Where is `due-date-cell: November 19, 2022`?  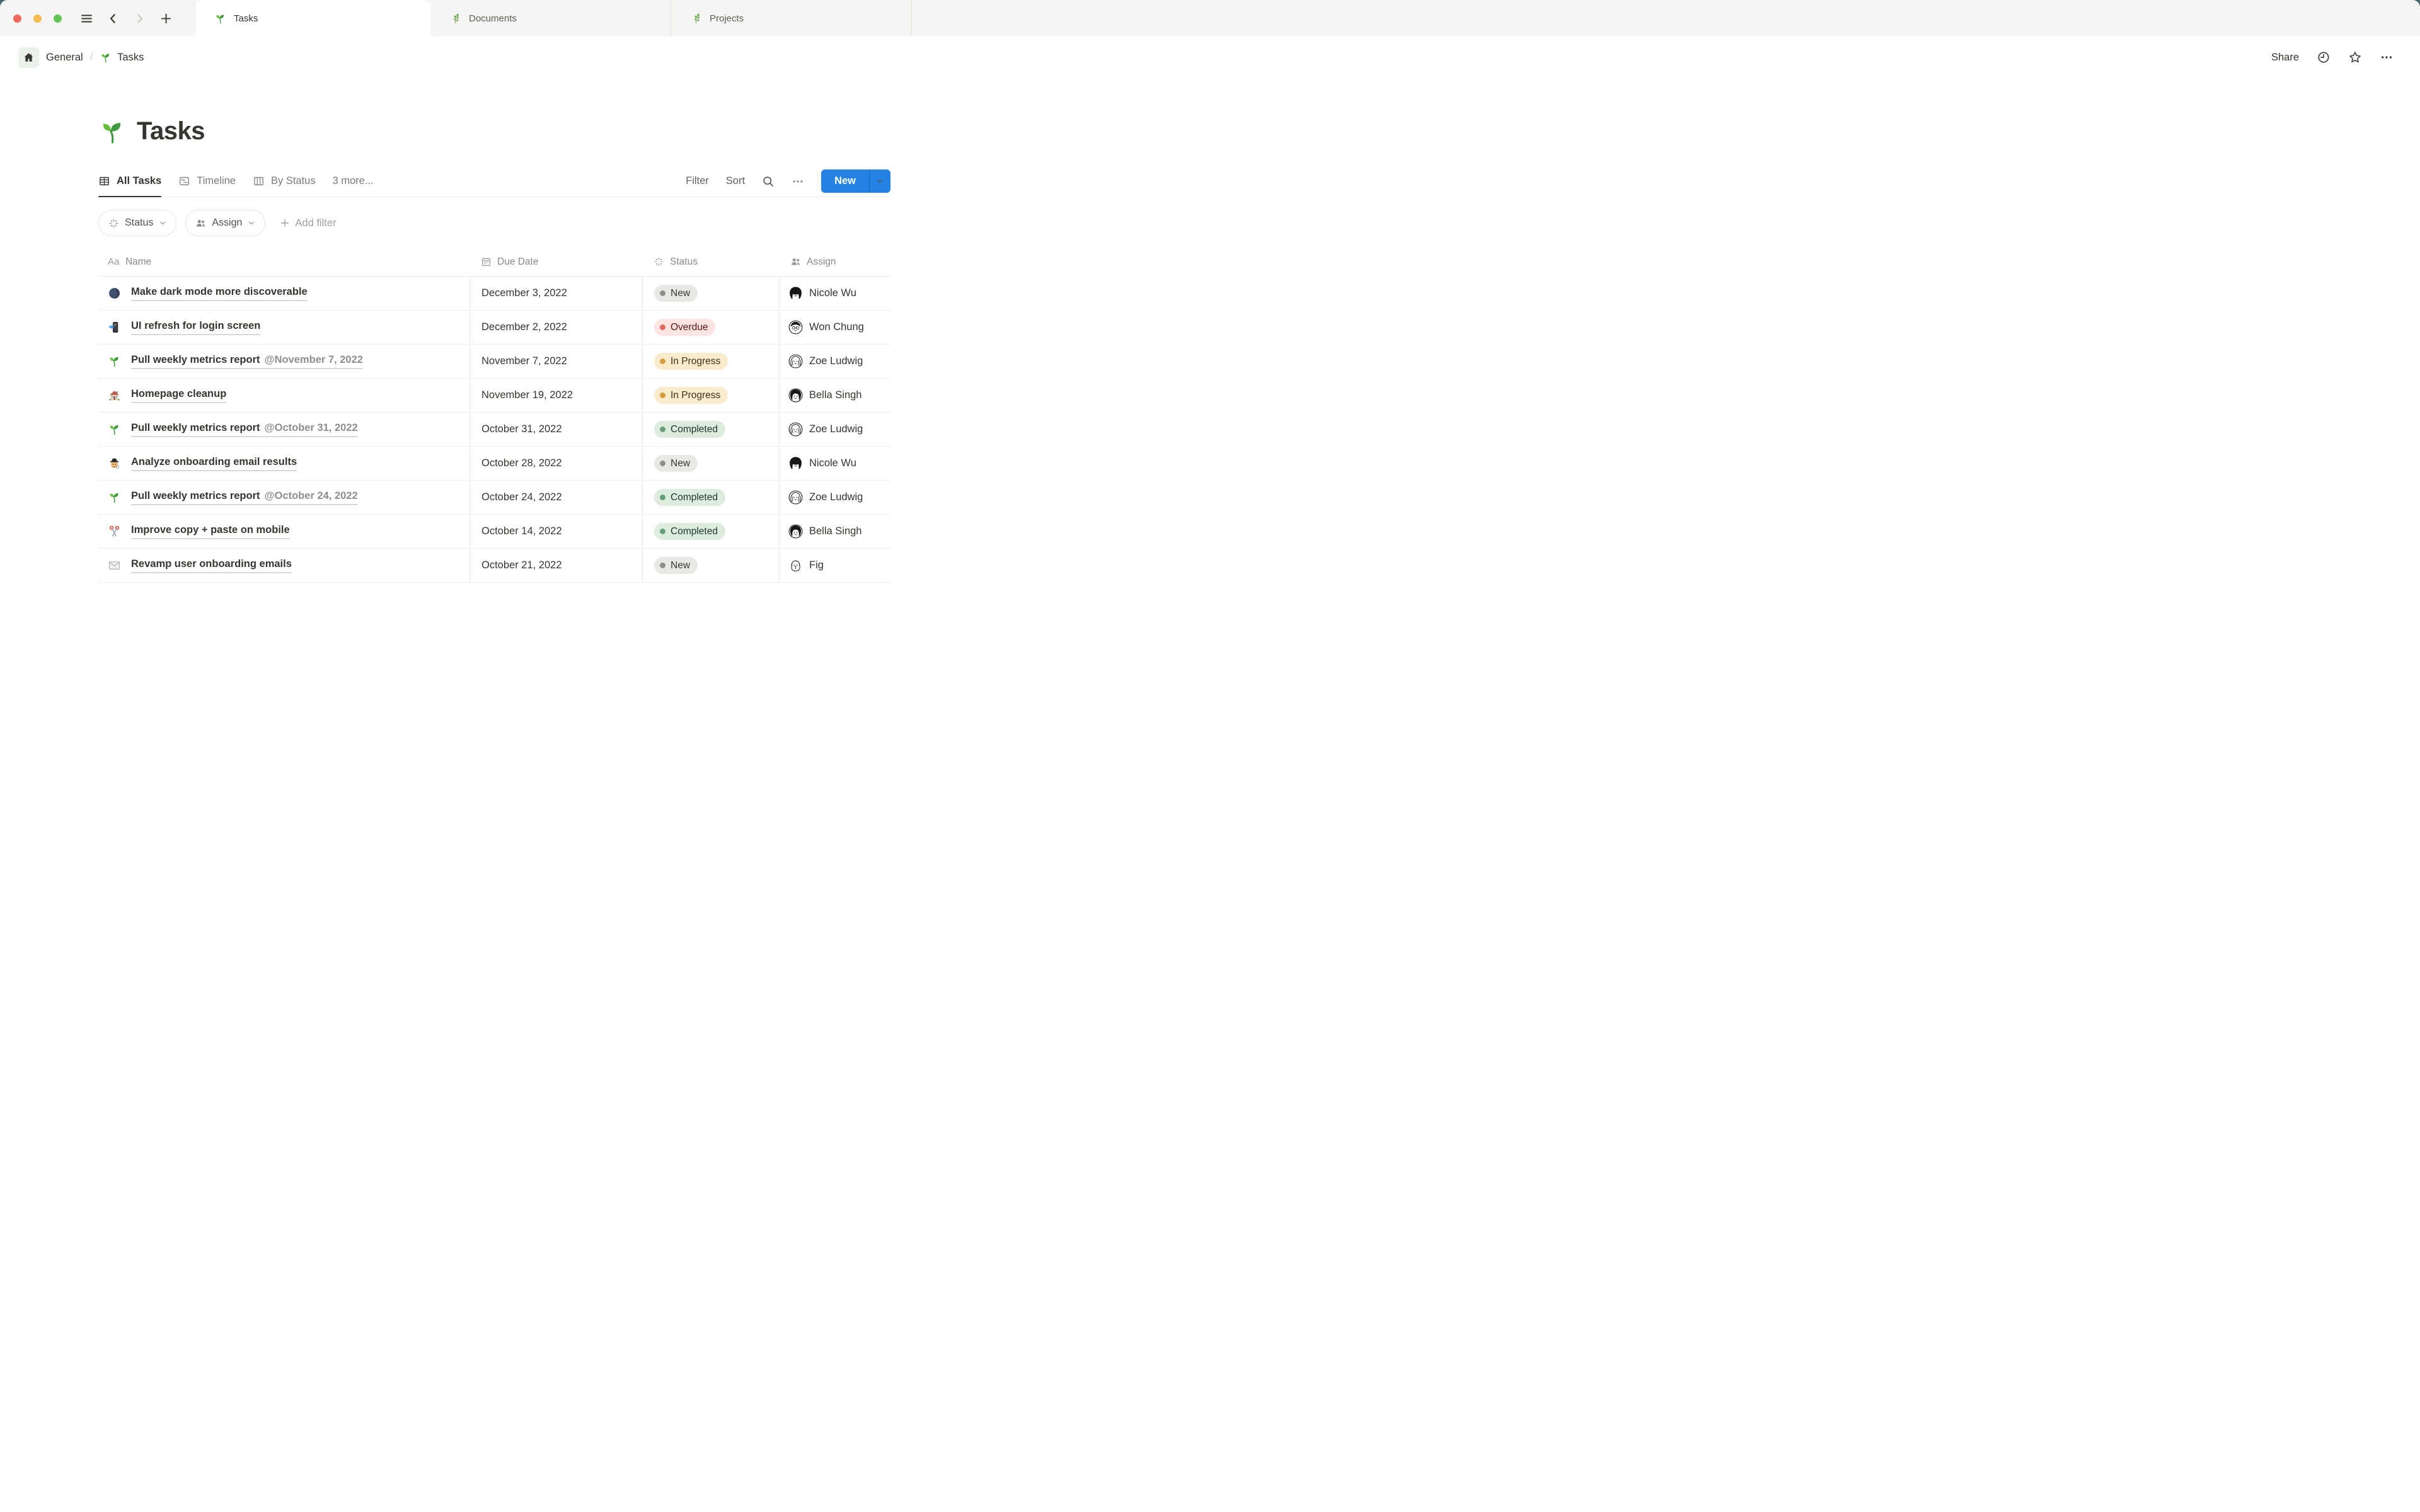
due-date-cell: November 19, 2022 is located at coordinates (556, 395).